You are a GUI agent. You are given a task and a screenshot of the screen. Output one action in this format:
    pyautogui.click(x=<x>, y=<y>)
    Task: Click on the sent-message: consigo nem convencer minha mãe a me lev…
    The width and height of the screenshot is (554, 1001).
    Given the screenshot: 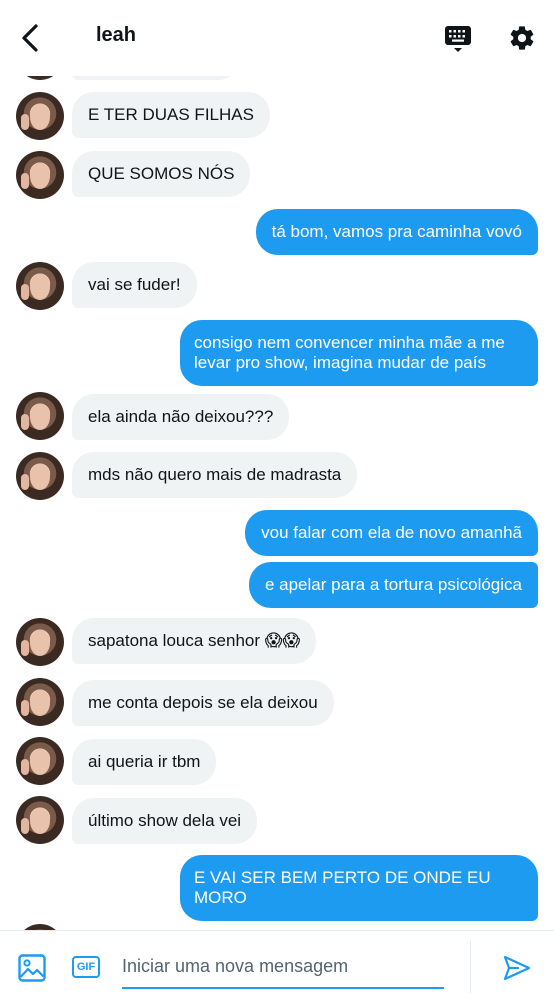 What is the action you would take?
    pyautogui.click(x=359, y=353)
    